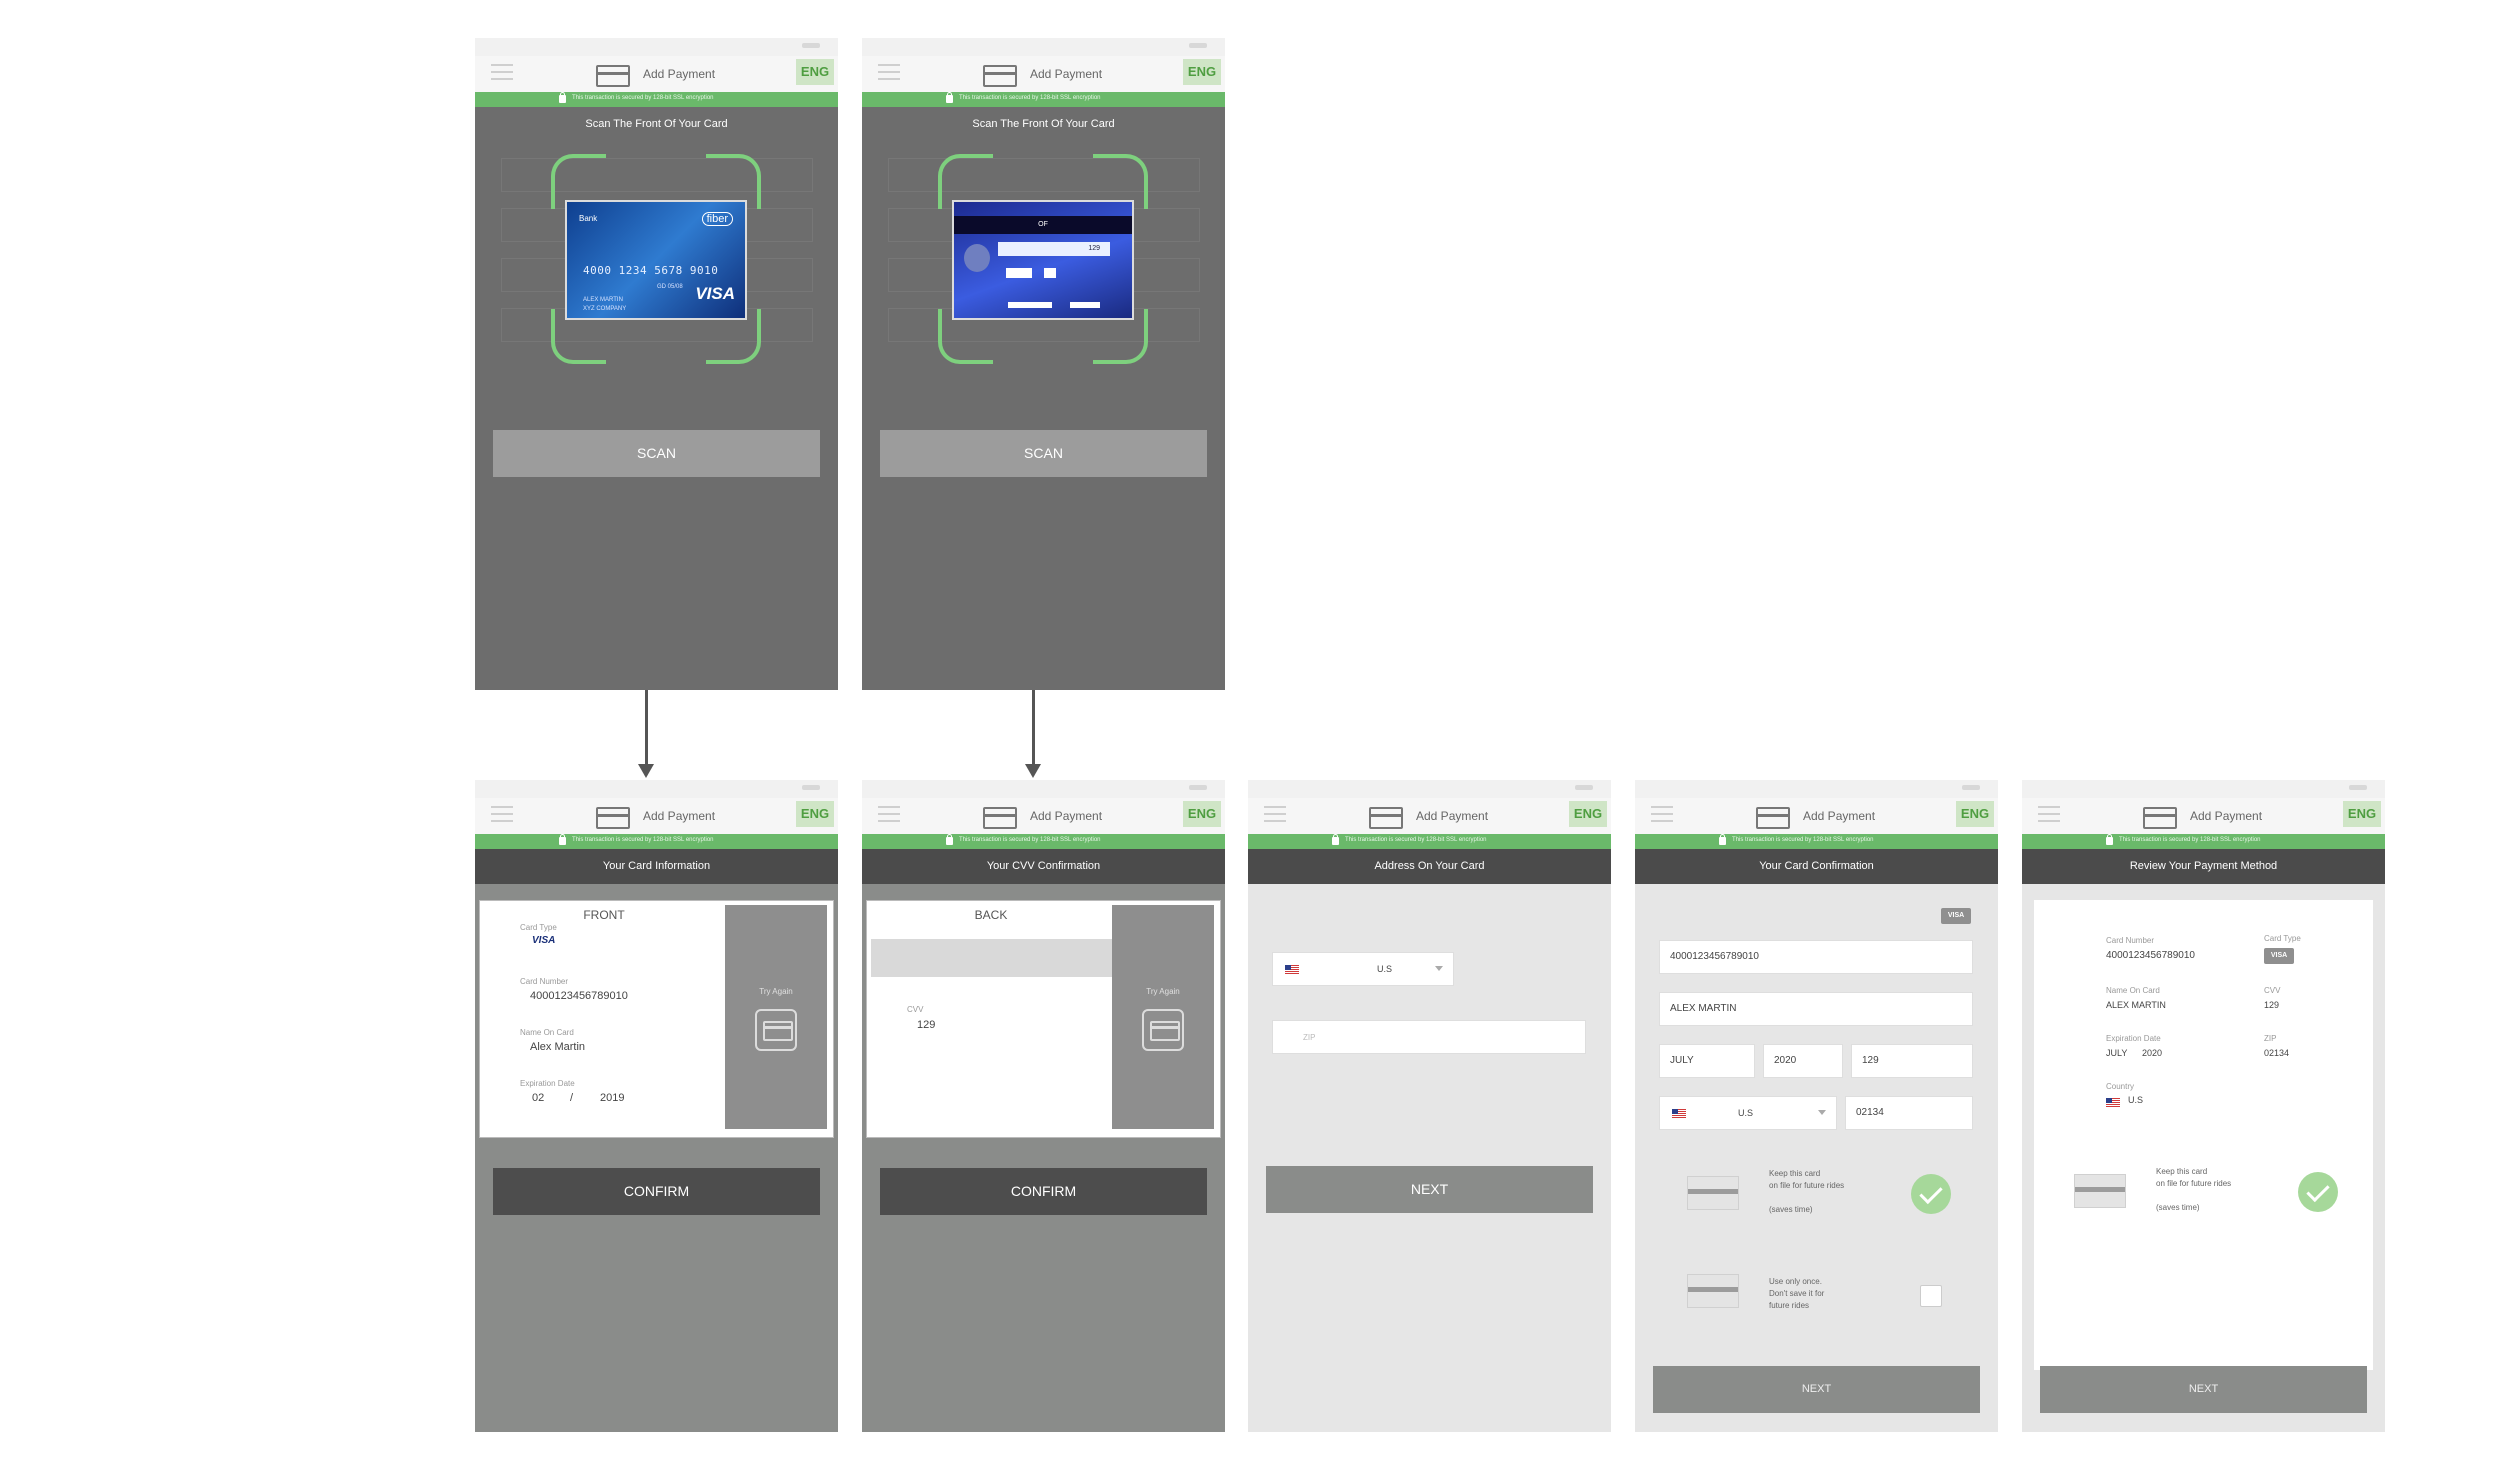 The image size is (2500, 1457). What do you see at coordinates (1909, 1113) in the screenshot?
I see `zip-field: 02134` at bounding box center [1909, 1113].